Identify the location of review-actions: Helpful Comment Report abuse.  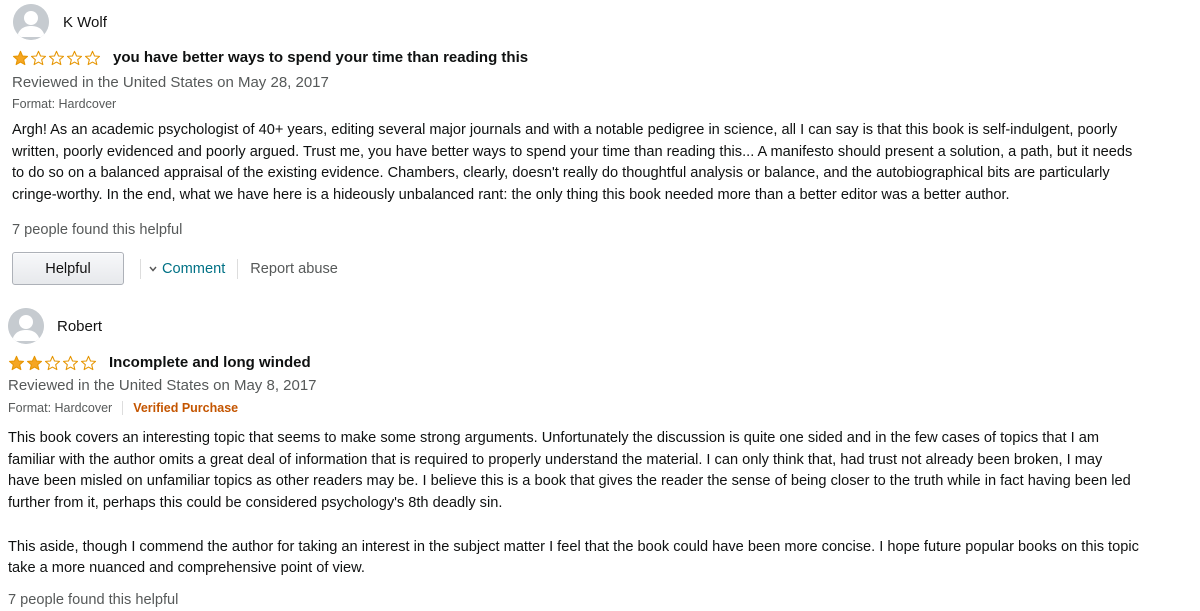
(175, 268).